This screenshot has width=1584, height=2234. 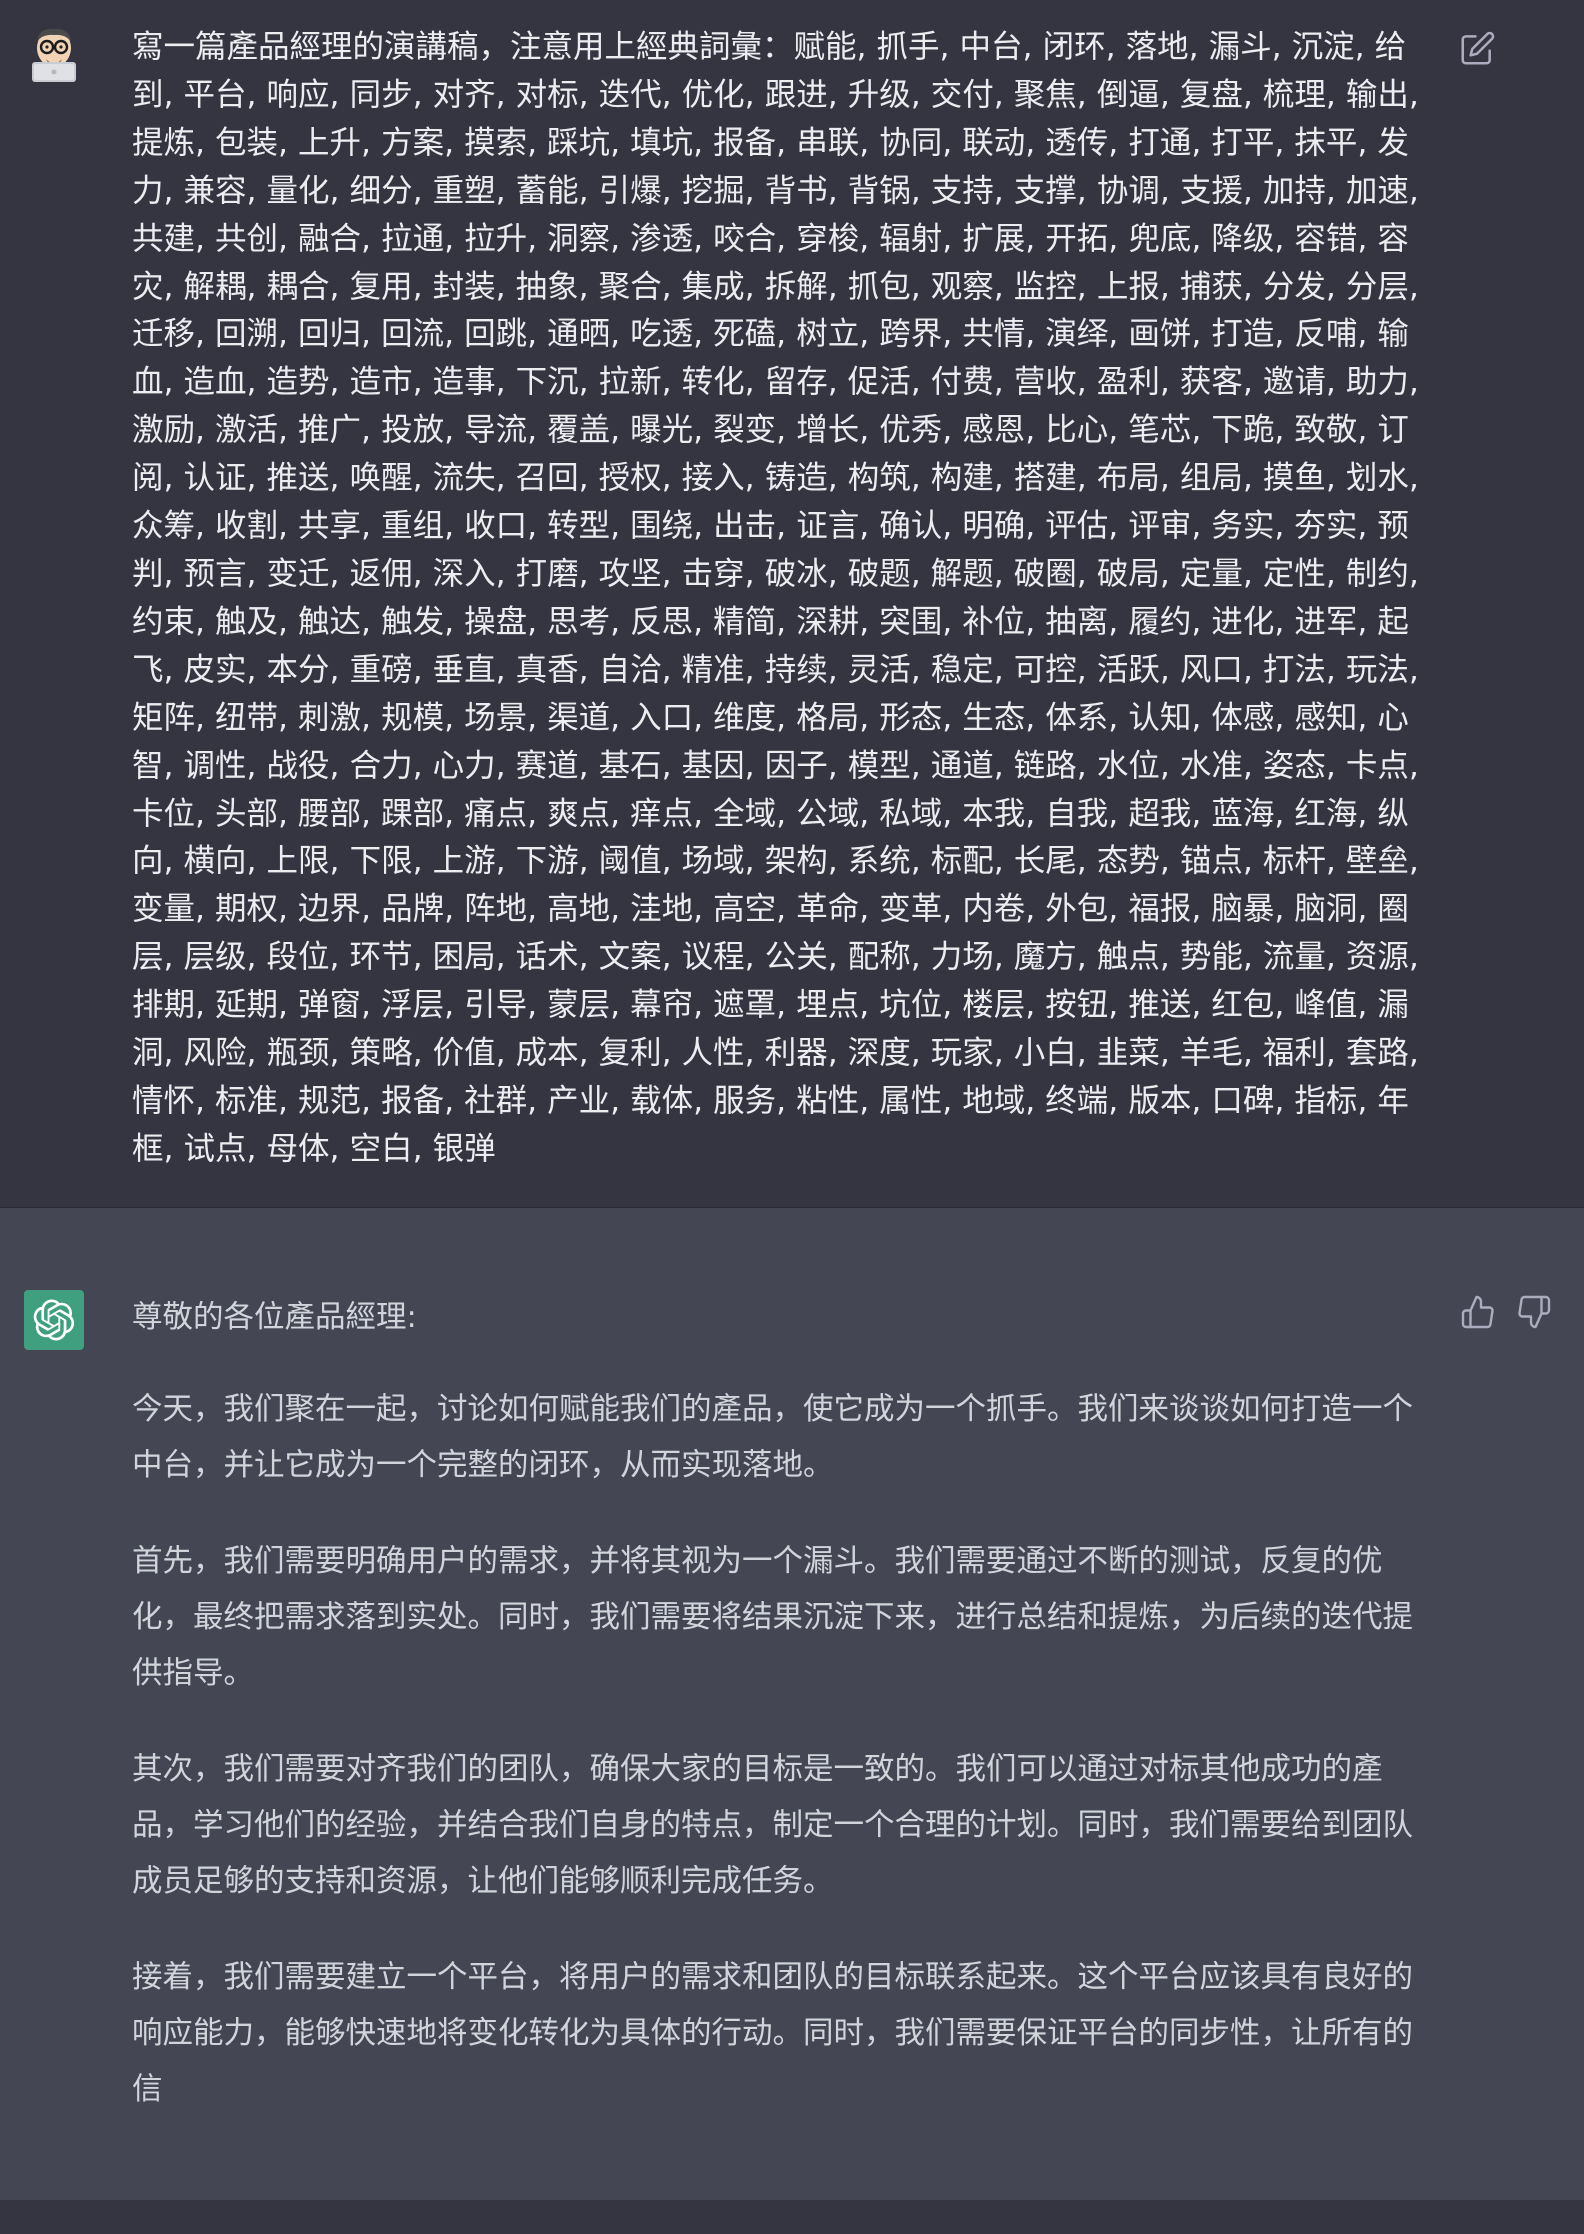 I want to click on thumbs-up-button, so click(x=1478, y=1312).